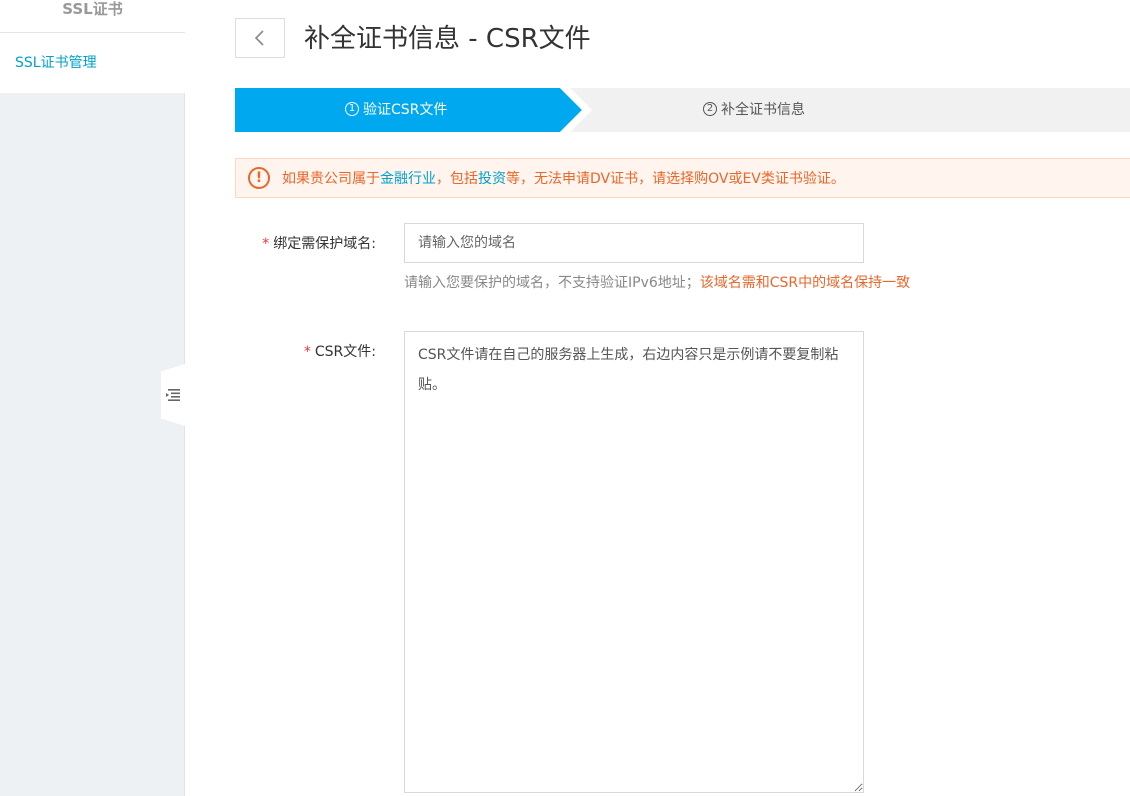  I want to click on alert-text: ，包括, so click(457, 179).